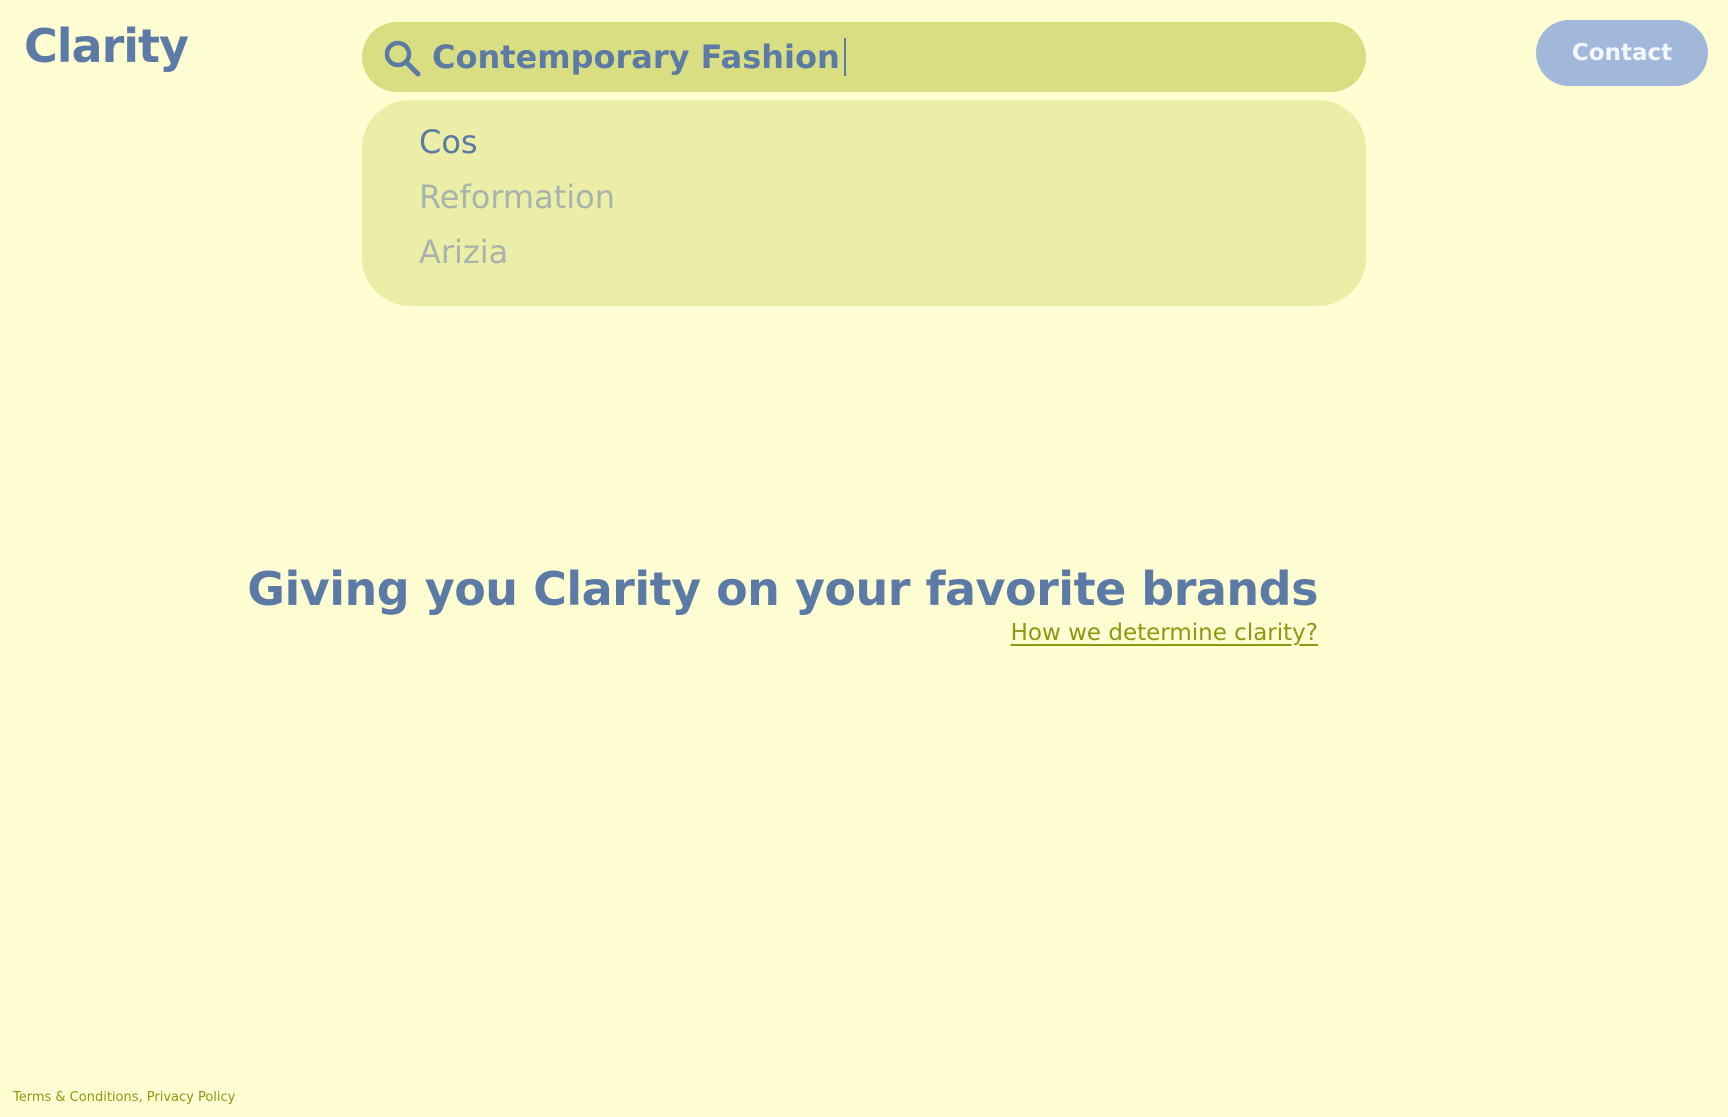  What do you see at coordinates (191, 1097) in the screenshot?
I see `privacy-link: Privacy Policy` at bounding box center [191, 1097].